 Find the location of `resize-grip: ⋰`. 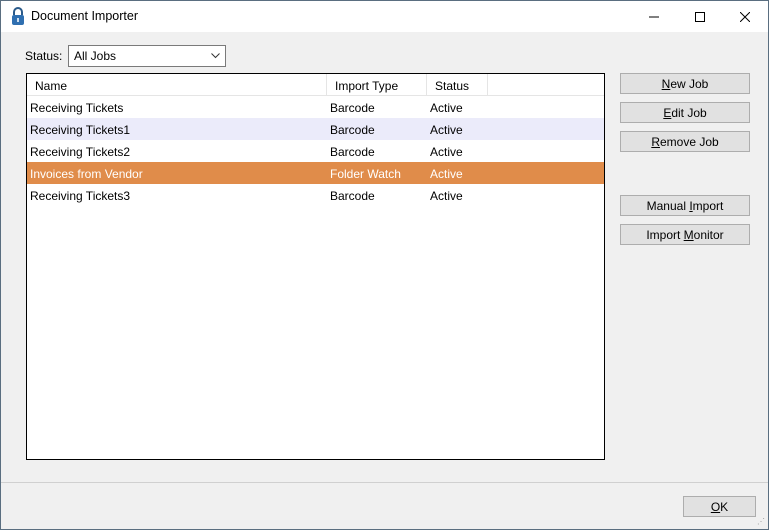

resize-grip: ⋰ is located at coordinates (761, 521).